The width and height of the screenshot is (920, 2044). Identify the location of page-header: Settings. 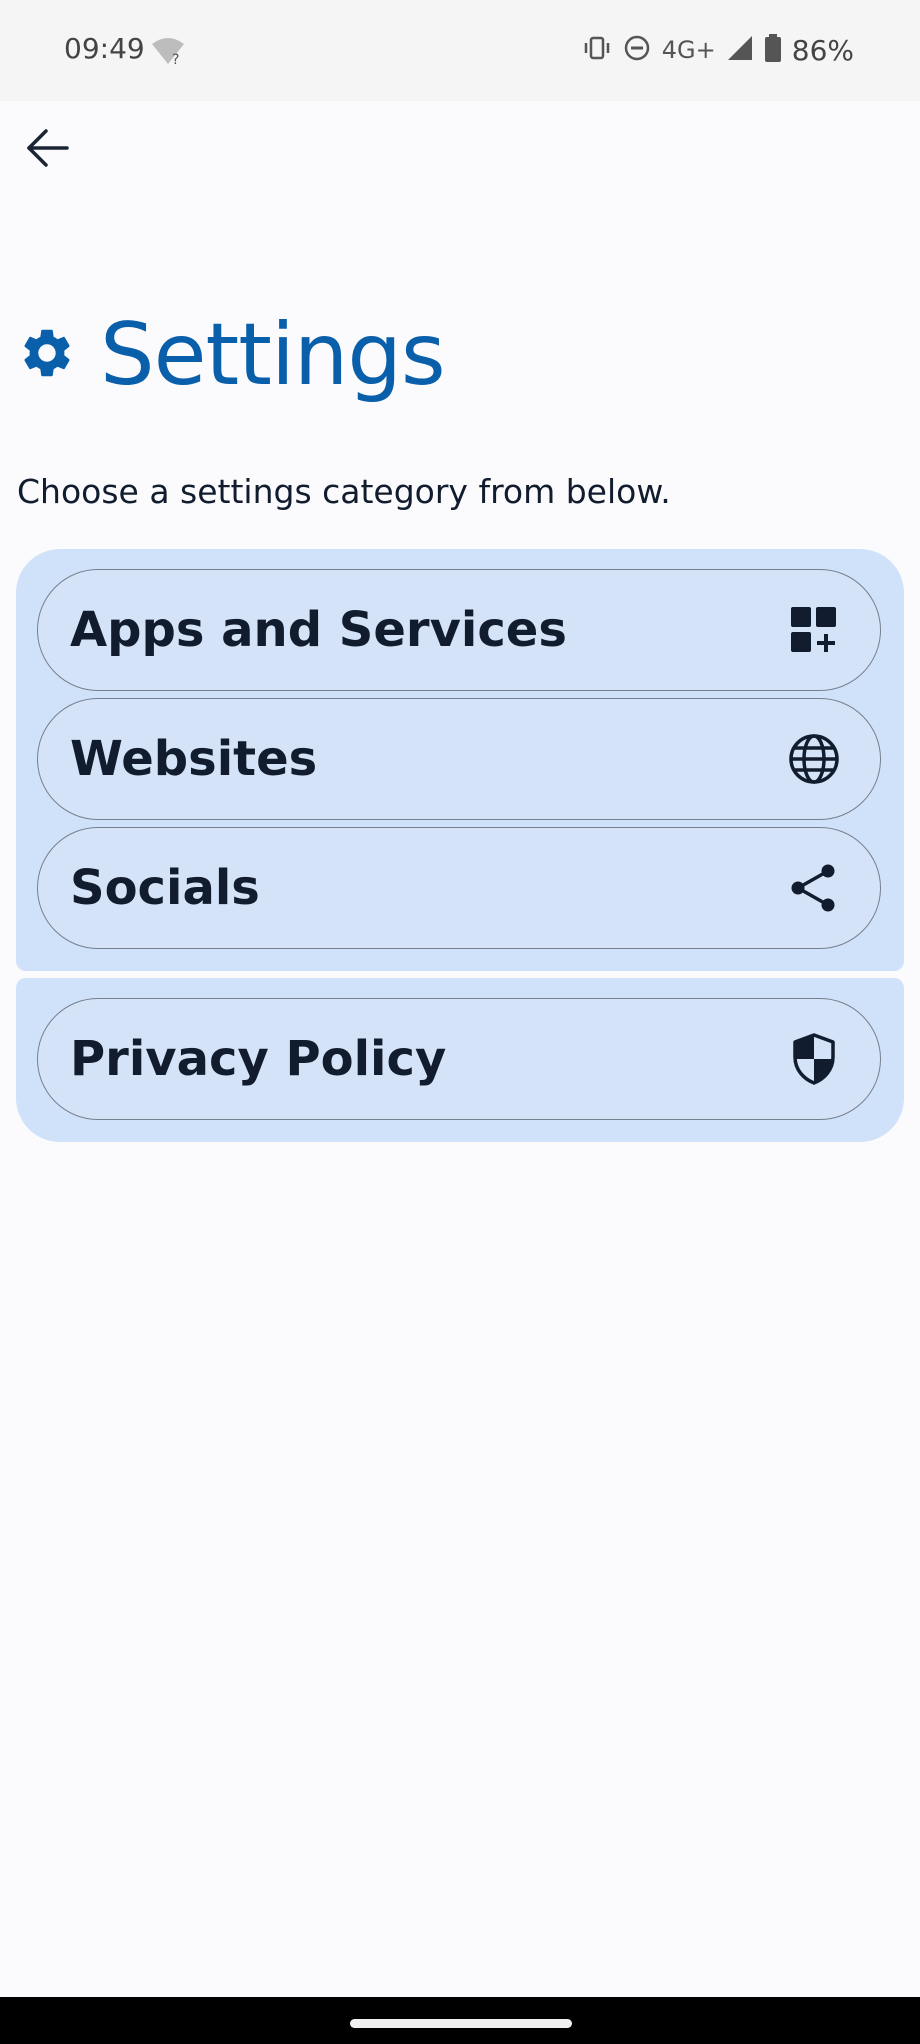
(232, 355).